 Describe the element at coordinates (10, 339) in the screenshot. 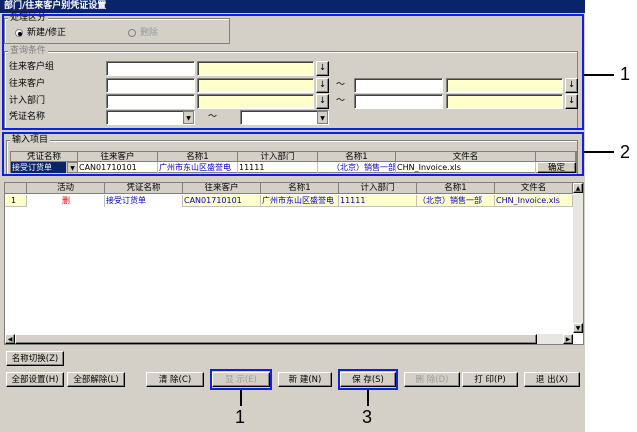

I see `scroll-left-icon: ◀` at that location.